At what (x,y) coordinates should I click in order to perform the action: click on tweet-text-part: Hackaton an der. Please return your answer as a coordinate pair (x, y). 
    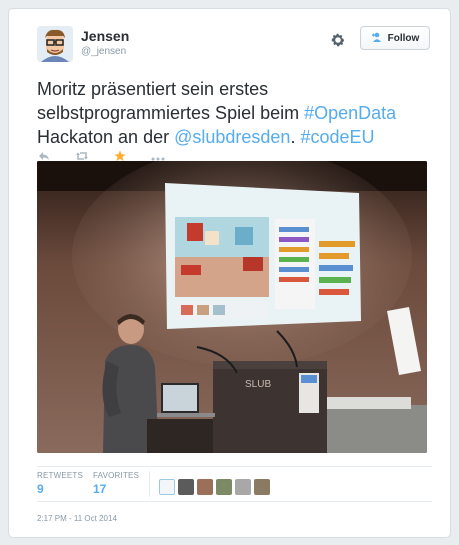
    Looking at the image, I should click on (106, 137).